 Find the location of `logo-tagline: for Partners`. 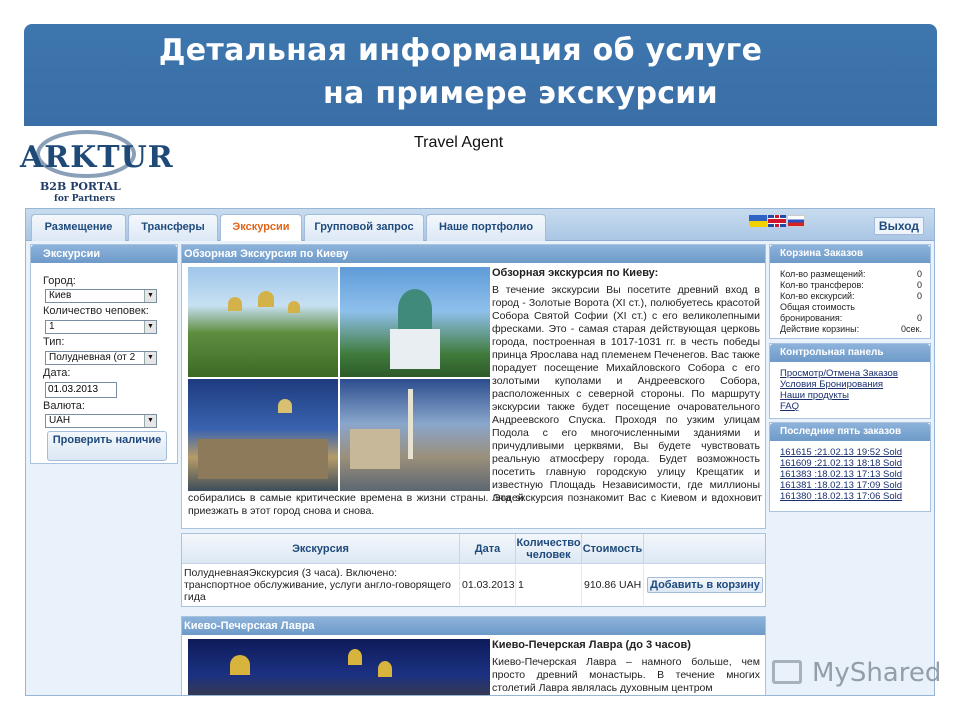

logo-tagline: for Partners is located at coordinates (85, 199).